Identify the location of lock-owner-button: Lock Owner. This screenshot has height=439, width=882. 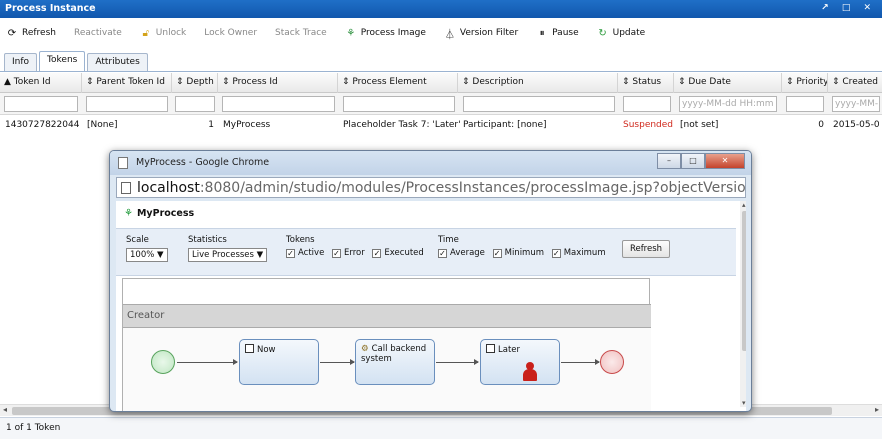
(230, 33).